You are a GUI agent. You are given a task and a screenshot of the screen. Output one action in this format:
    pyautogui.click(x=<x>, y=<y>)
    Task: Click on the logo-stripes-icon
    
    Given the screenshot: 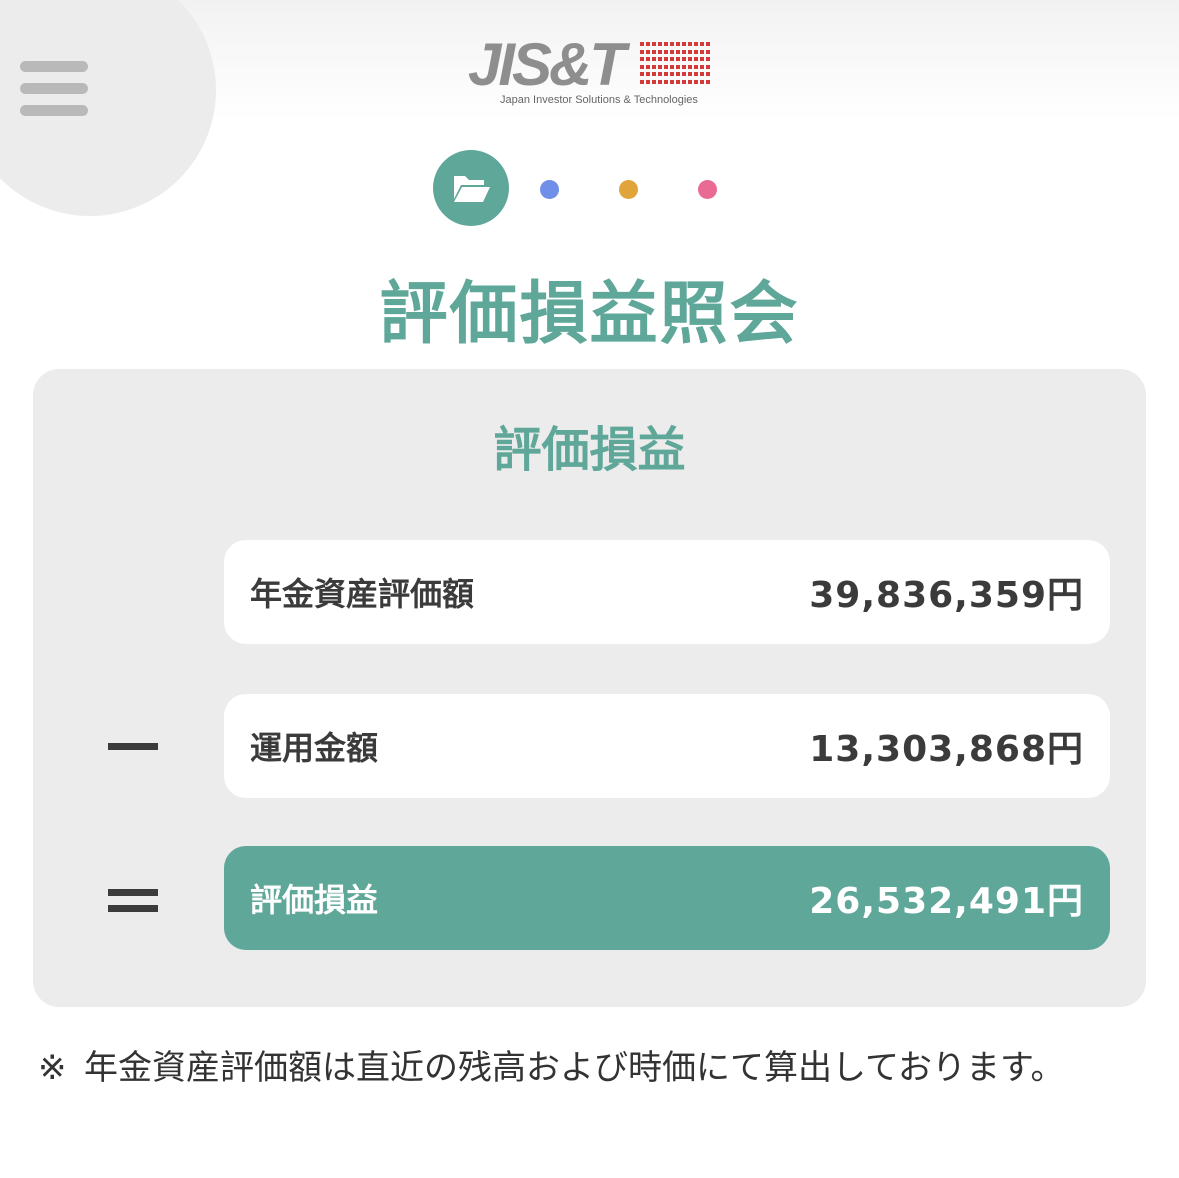 What is the action you would take?
    pyautogui.click(x=676, y=67)
    